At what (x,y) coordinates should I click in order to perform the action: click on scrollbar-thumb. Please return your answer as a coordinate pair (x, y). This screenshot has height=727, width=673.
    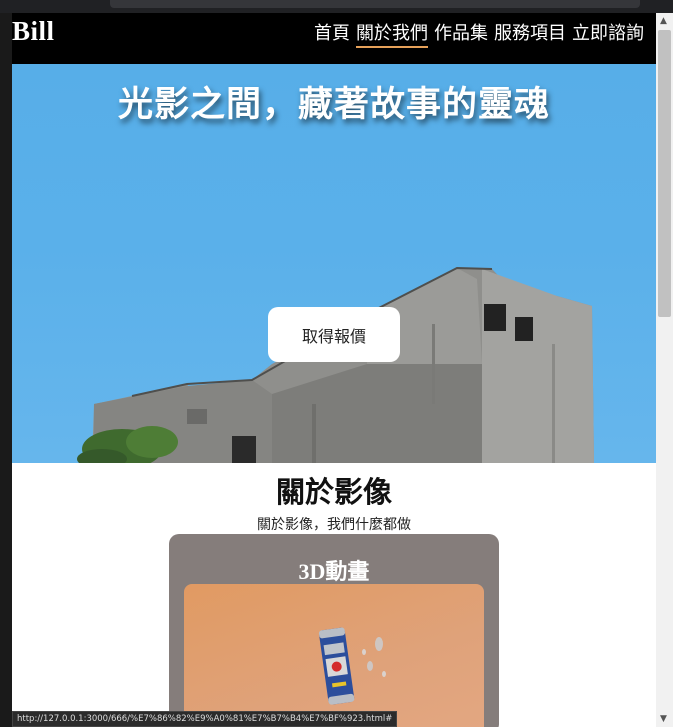
    Looking at the image, I should click on (664, 173).